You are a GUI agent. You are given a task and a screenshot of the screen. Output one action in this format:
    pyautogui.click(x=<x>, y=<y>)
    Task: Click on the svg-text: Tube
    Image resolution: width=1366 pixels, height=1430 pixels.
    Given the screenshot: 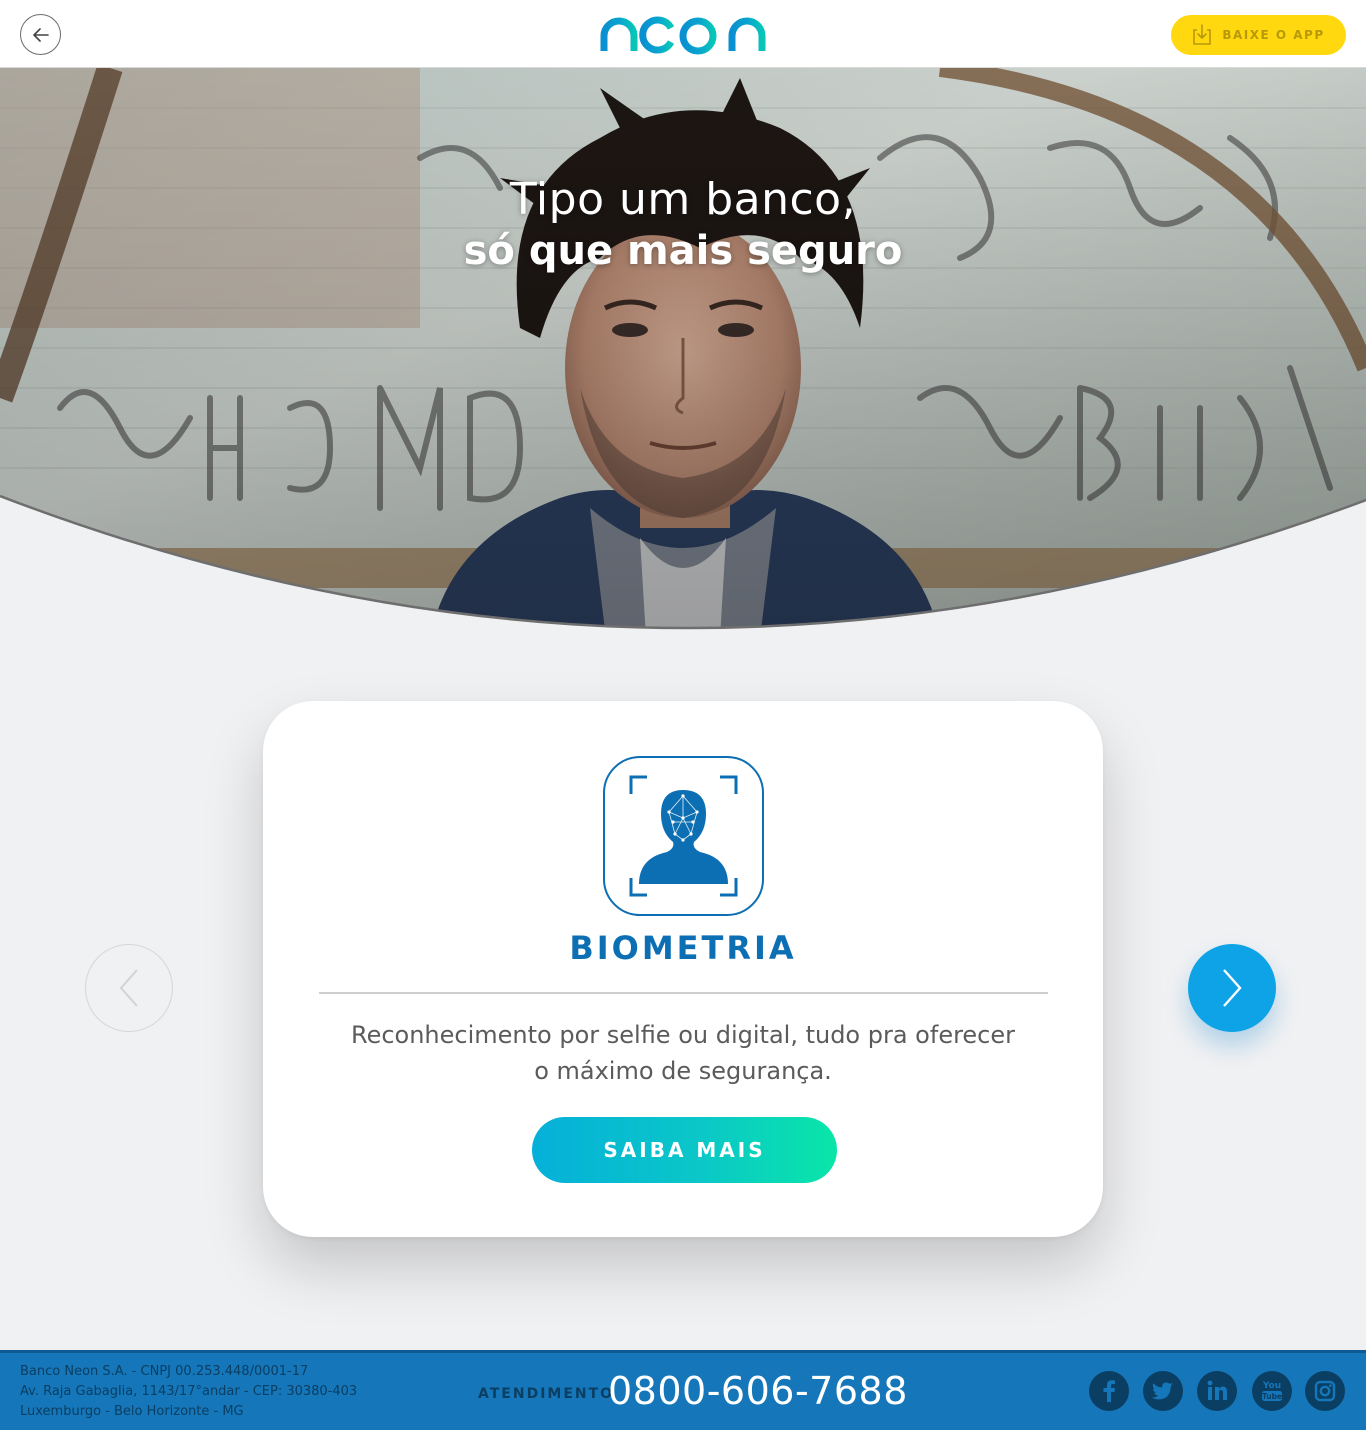 What is the action you would take?
    pyautogui.click(x=1272, y=1396)
    